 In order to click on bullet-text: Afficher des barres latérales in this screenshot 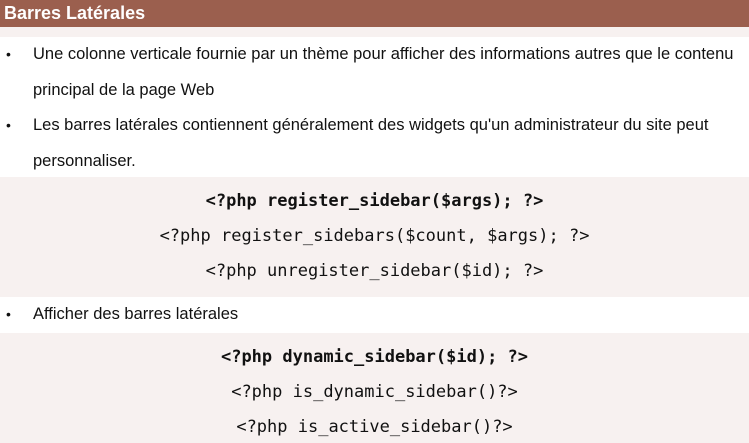, I will do `click(136, 314)`.